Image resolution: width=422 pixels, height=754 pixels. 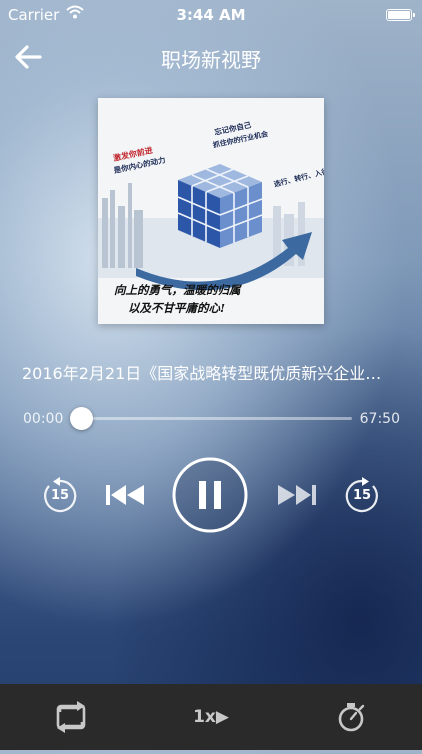 I want to click on playback-speed-label: 1x▶, so click(x=211, y=717).